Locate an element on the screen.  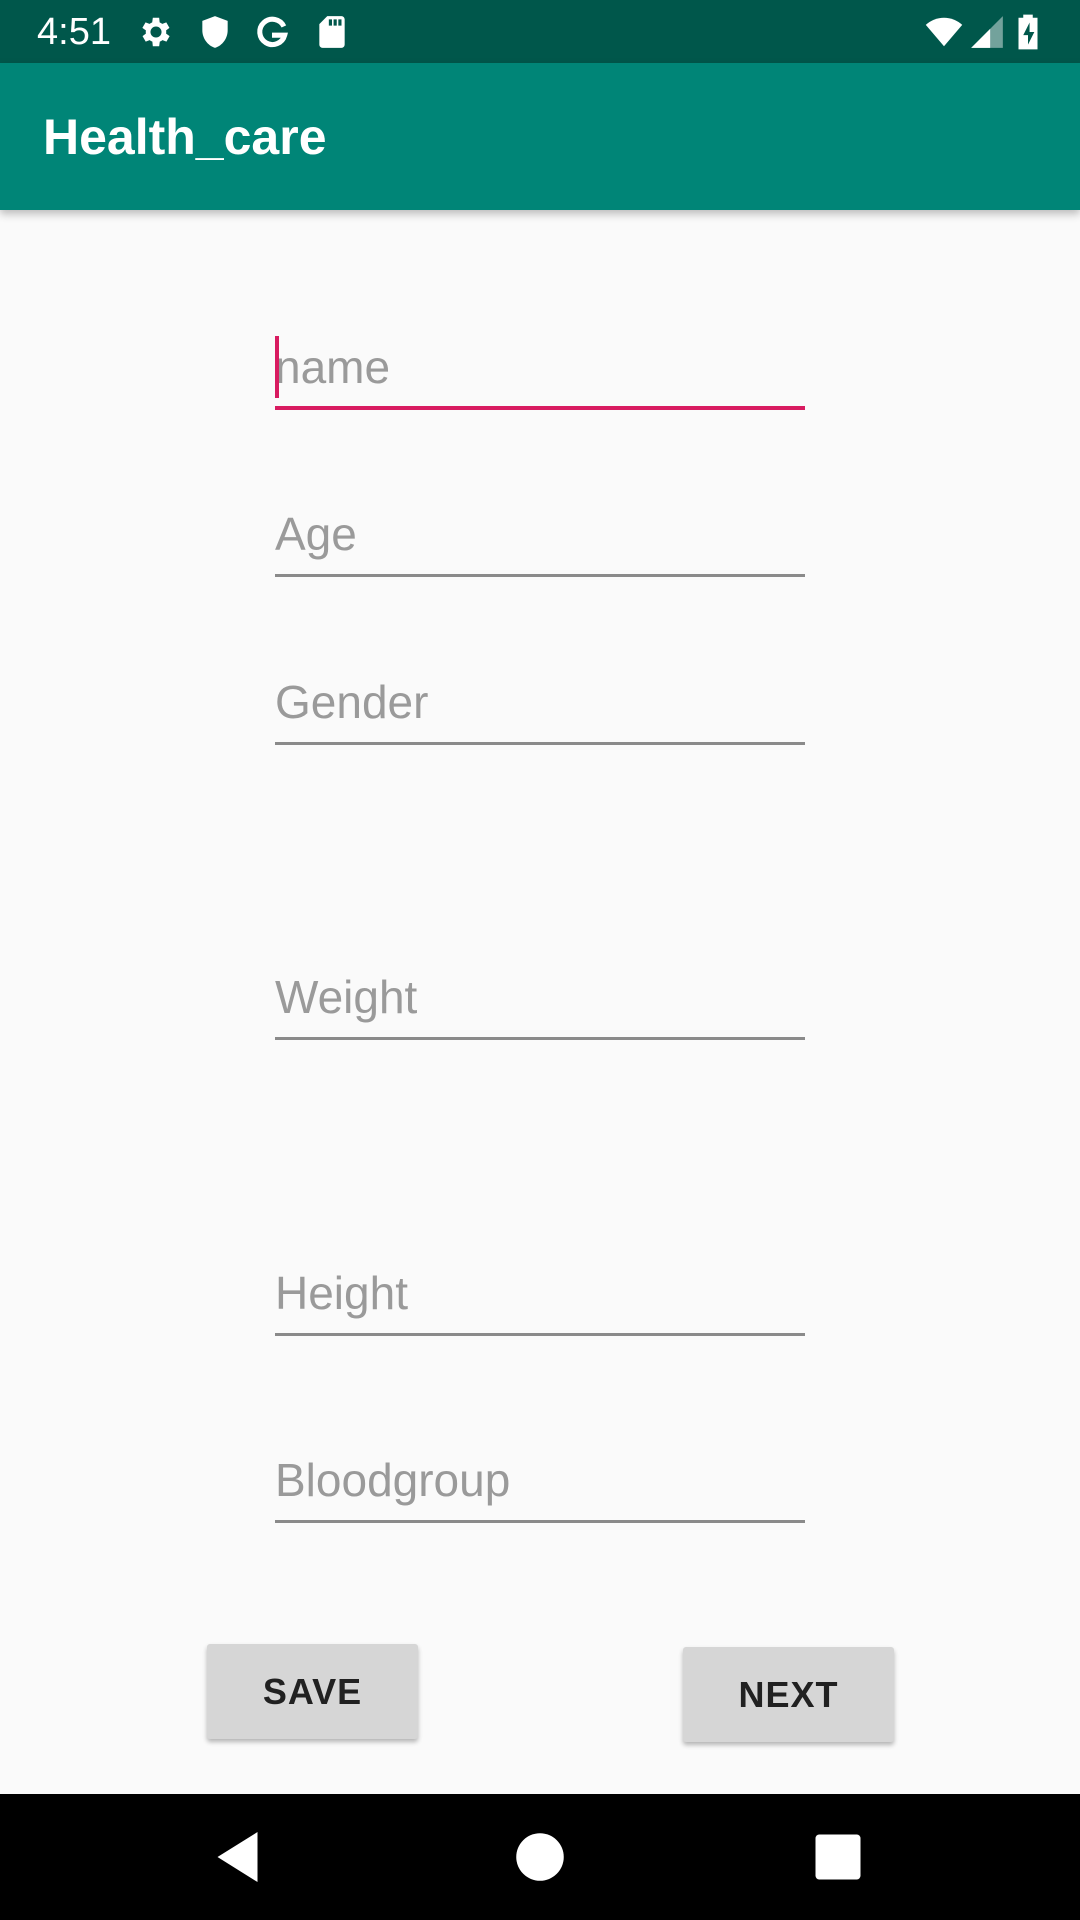
recents-icon is located at coordinates (838, 1857).